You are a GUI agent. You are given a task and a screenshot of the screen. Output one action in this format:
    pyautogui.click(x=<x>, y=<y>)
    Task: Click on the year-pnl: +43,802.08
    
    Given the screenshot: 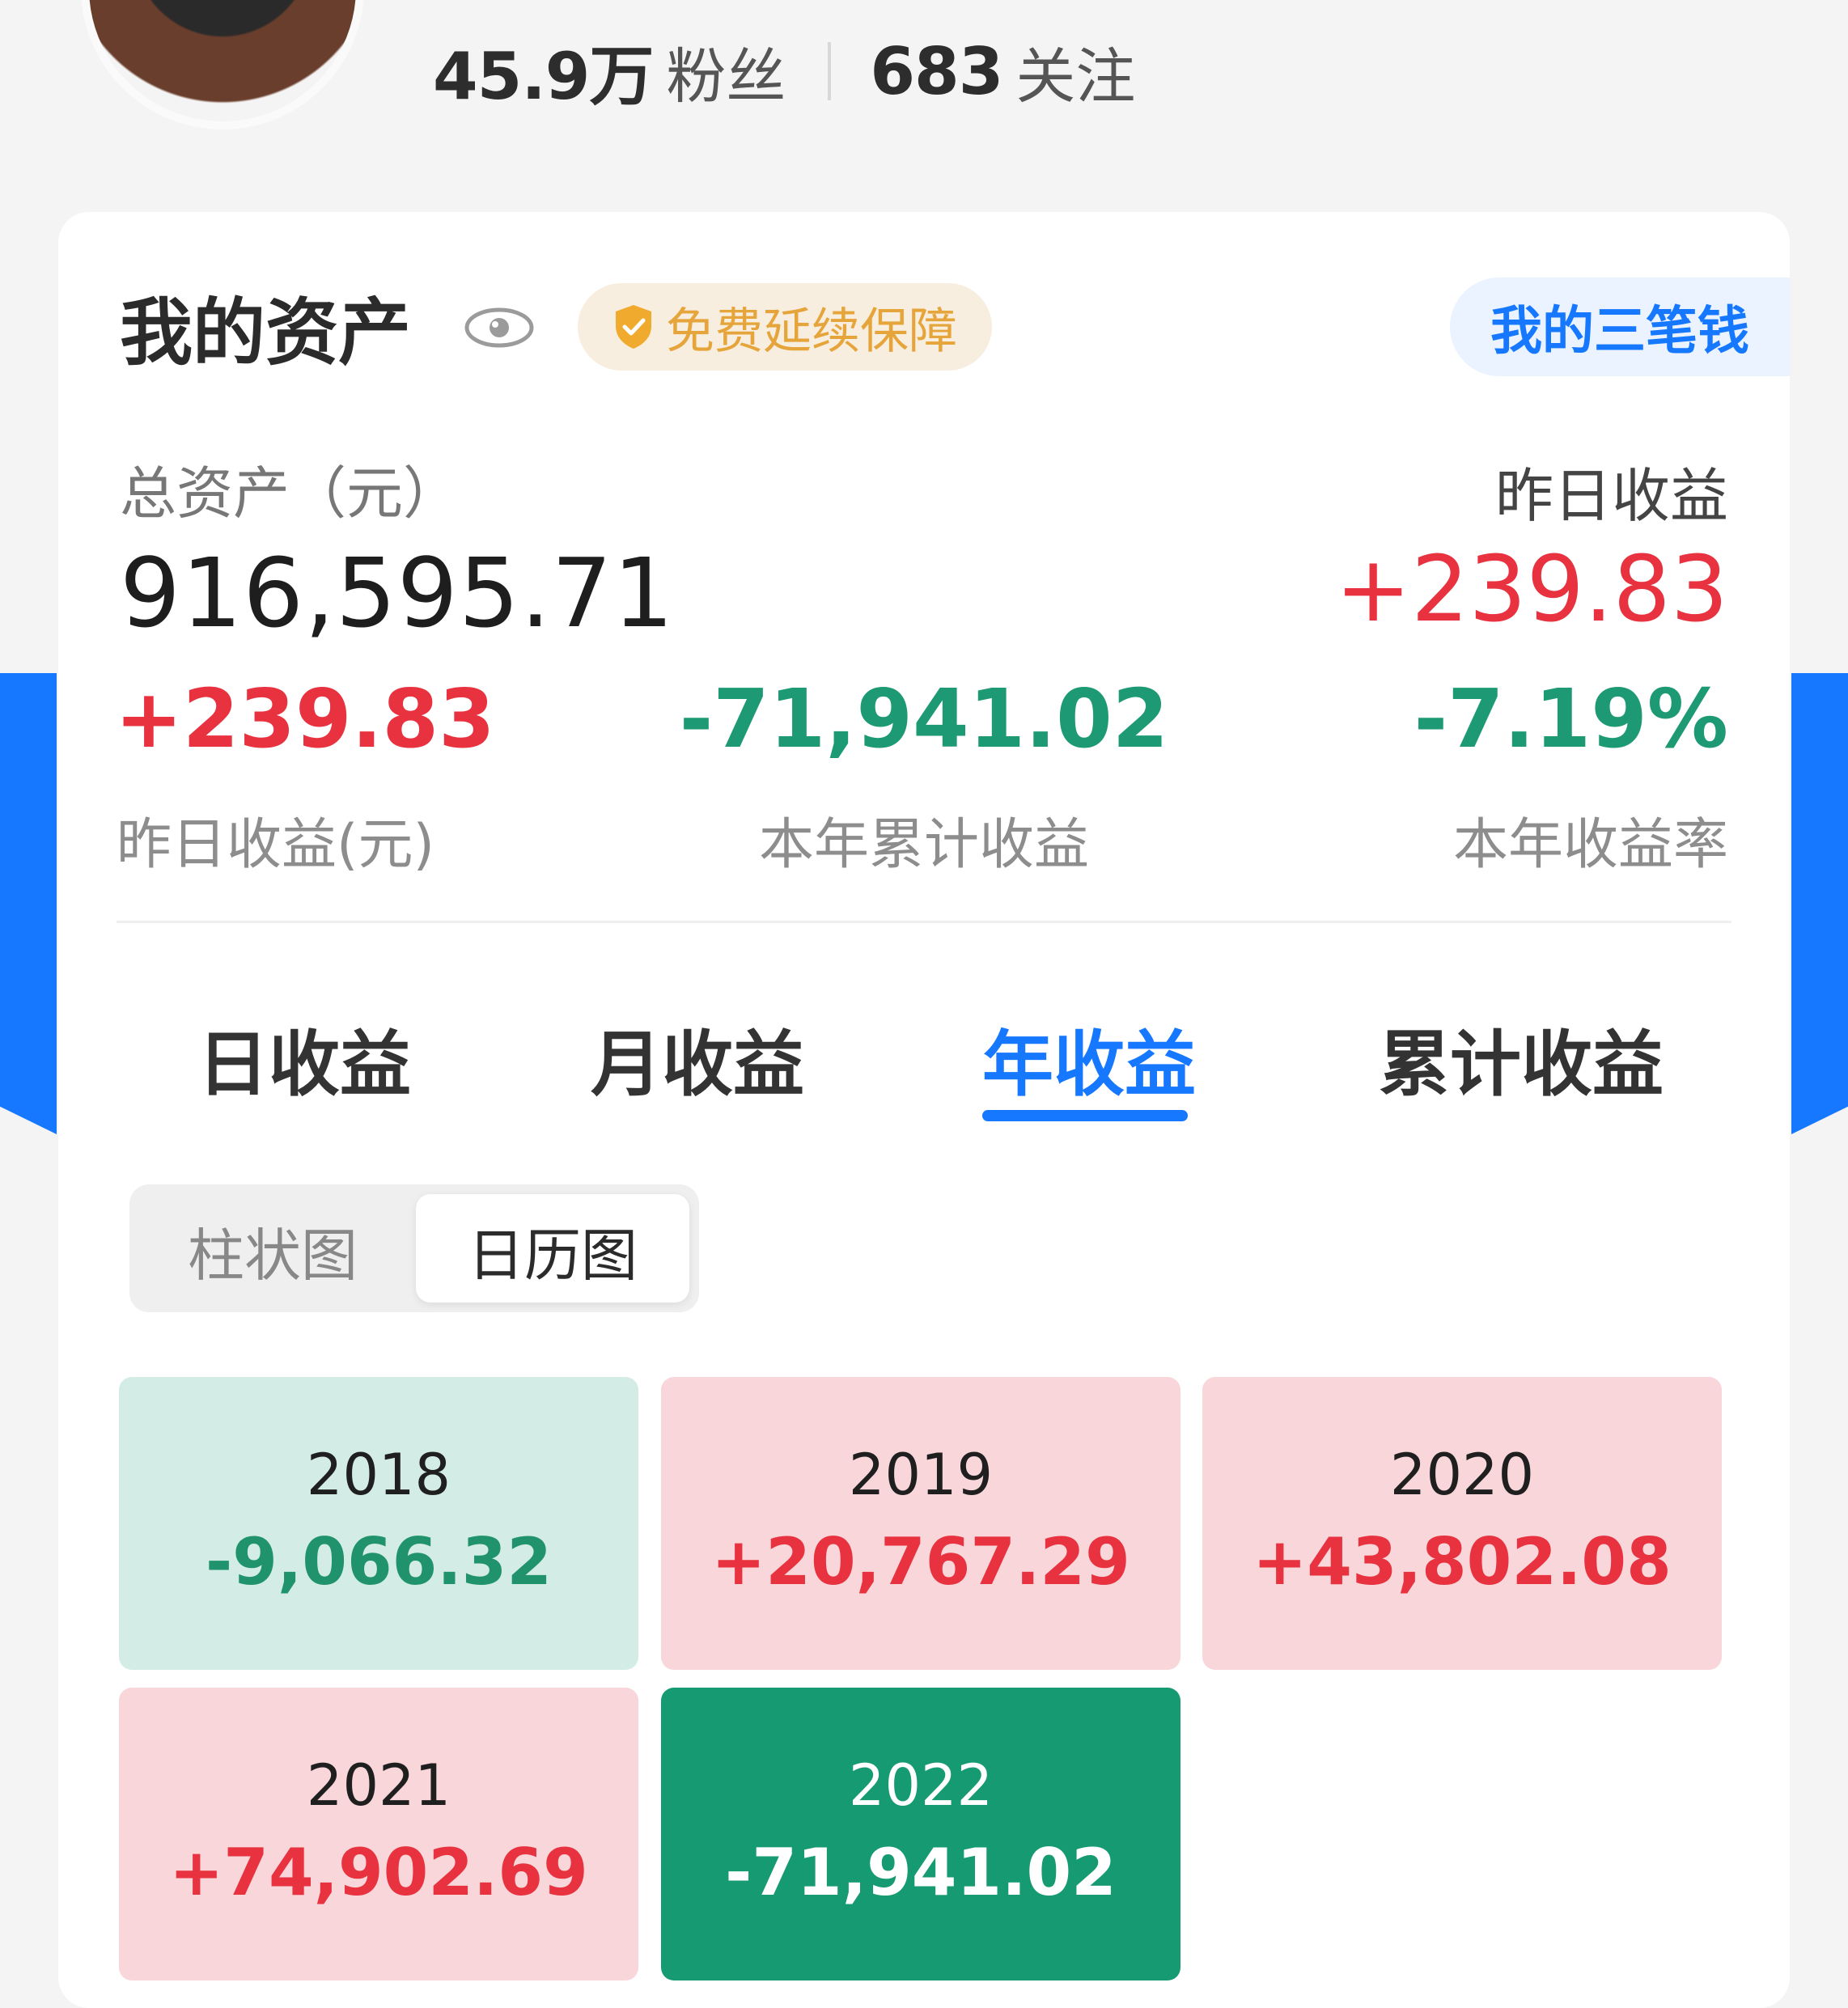 What is the action you would take?
    pyautogui.click(x=1462, y=1561)
    